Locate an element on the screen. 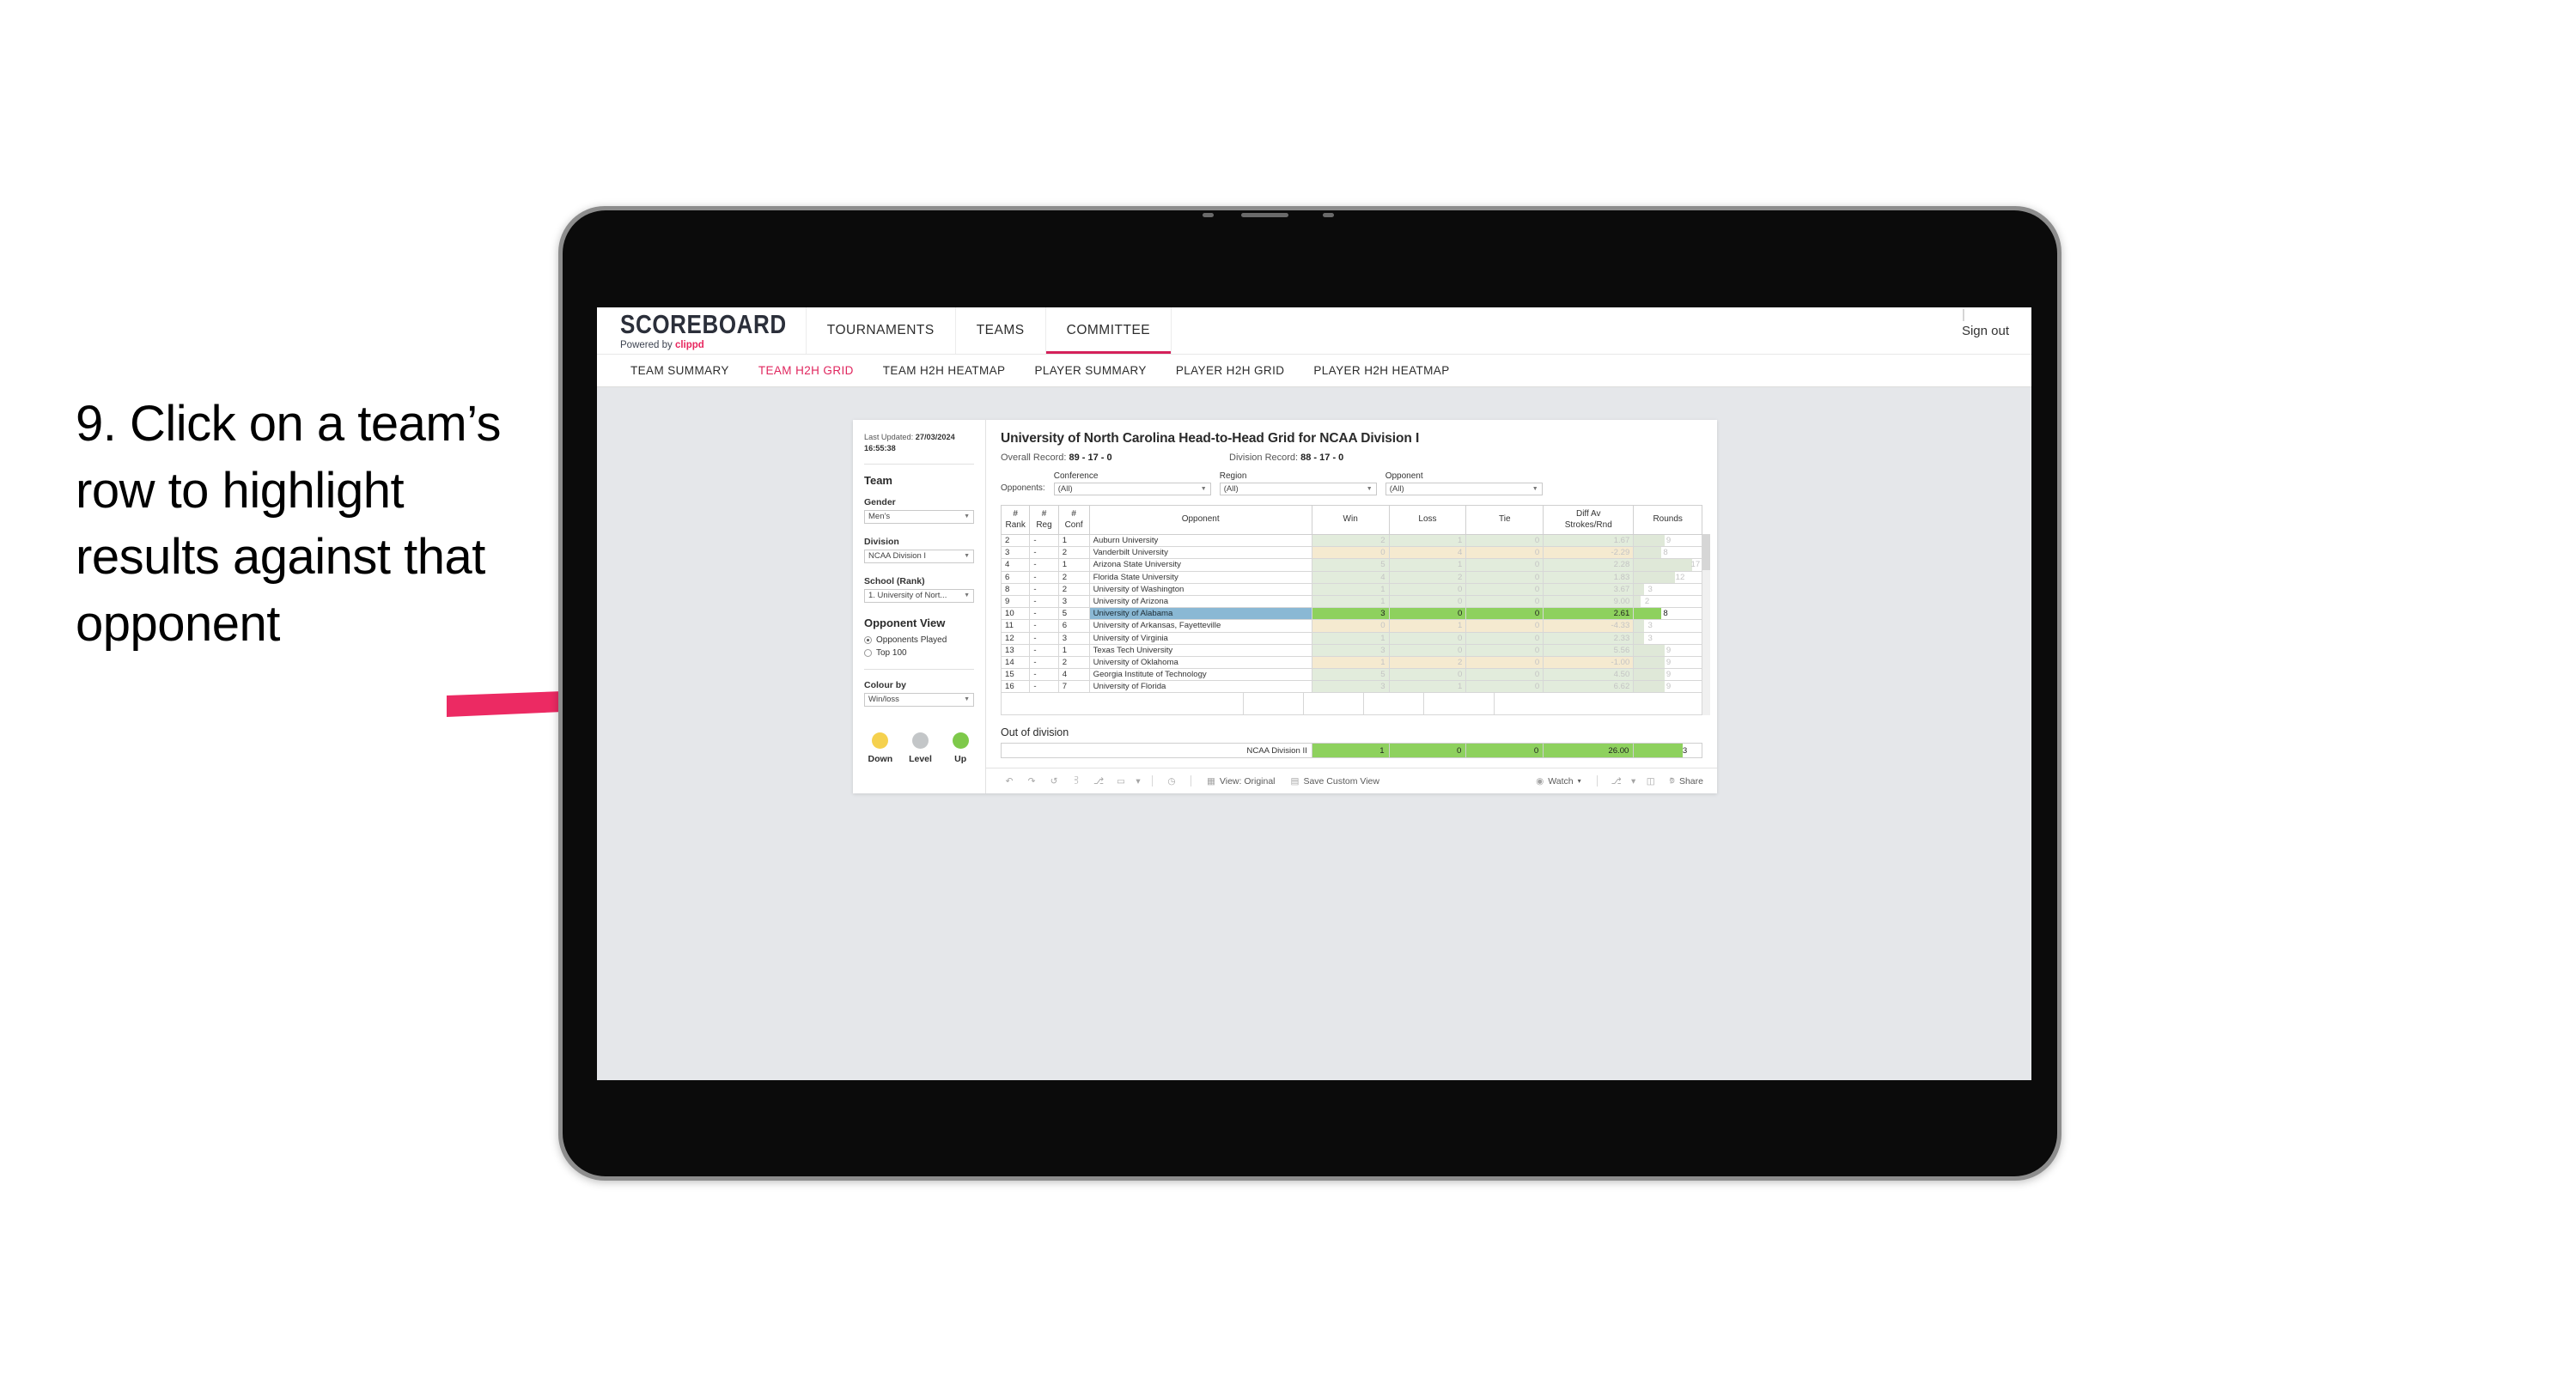  view-original-button: ▦ View: Original is located at coordinates (1241, 781).